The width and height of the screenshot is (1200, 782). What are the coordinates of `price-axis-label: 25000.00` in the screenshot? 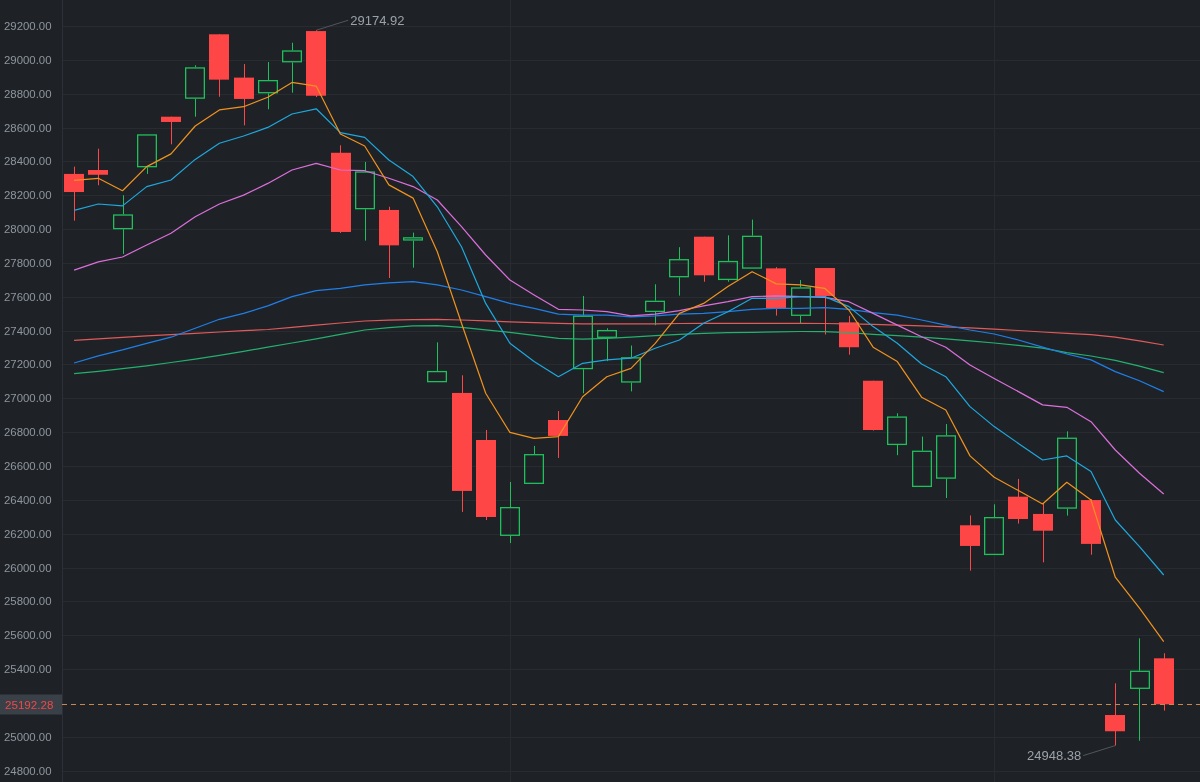 It's located at (28, 736).